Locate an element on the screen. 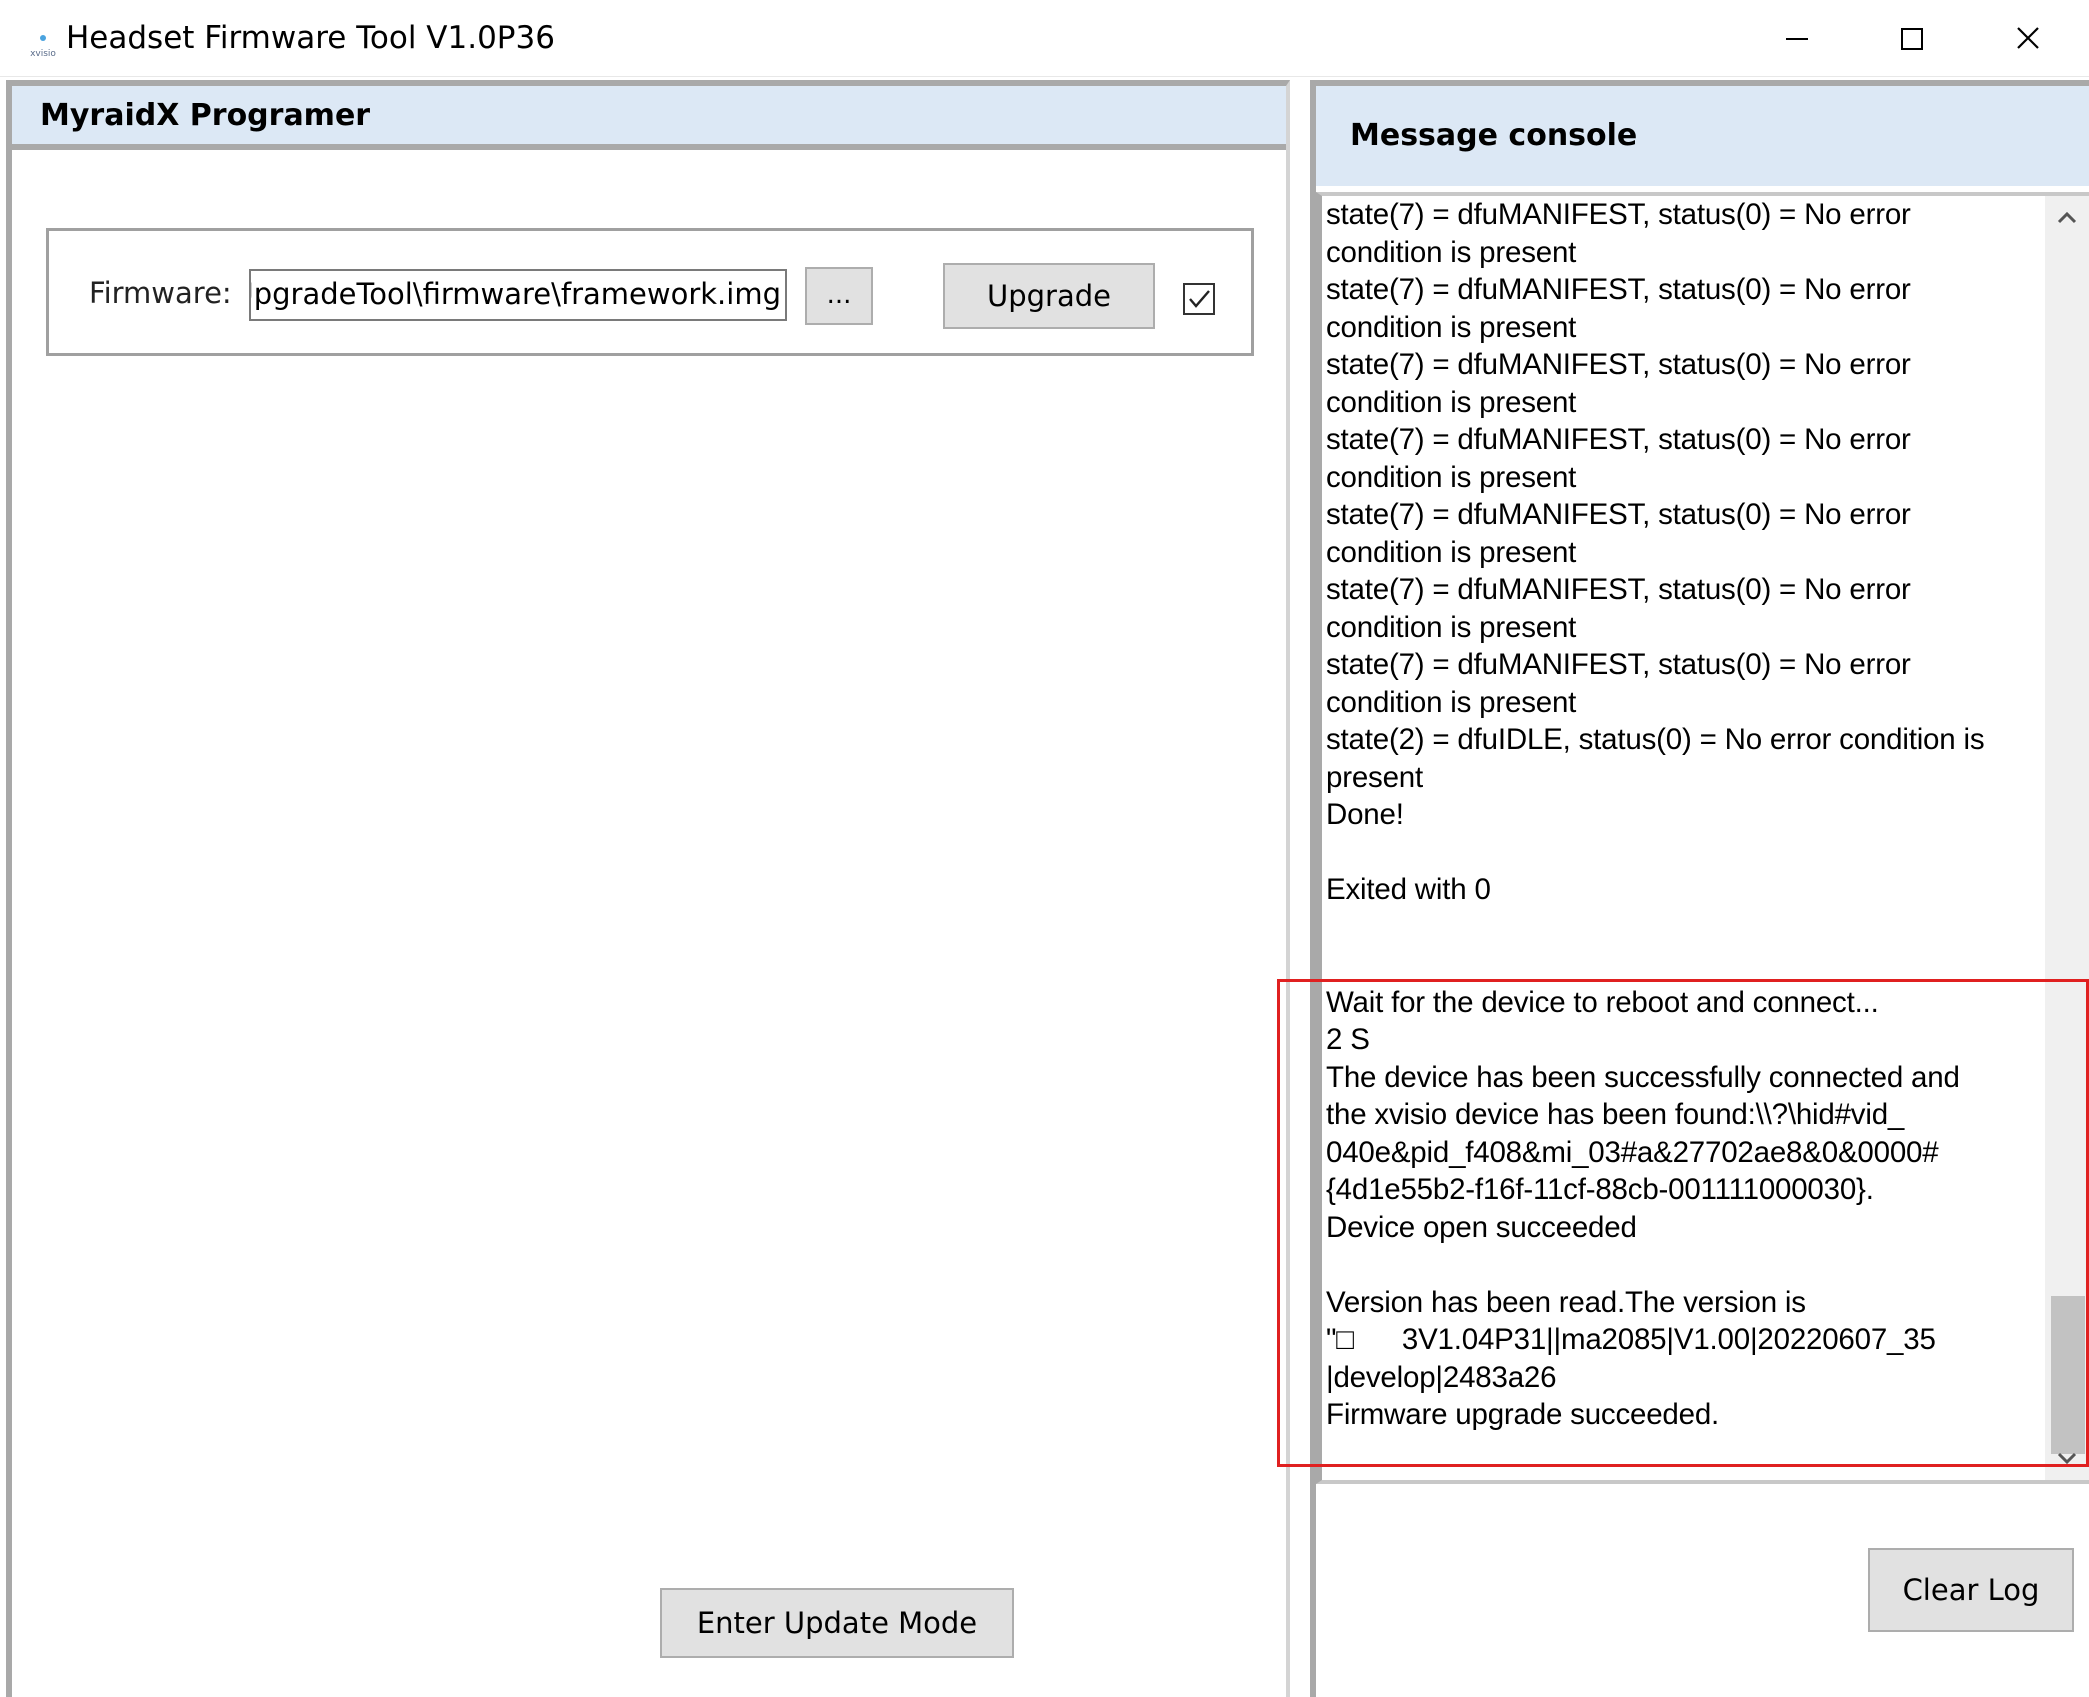 The image size is (2089, 1697). console-line: Version has been read.The version is is located at coordinates (1566, 1302).